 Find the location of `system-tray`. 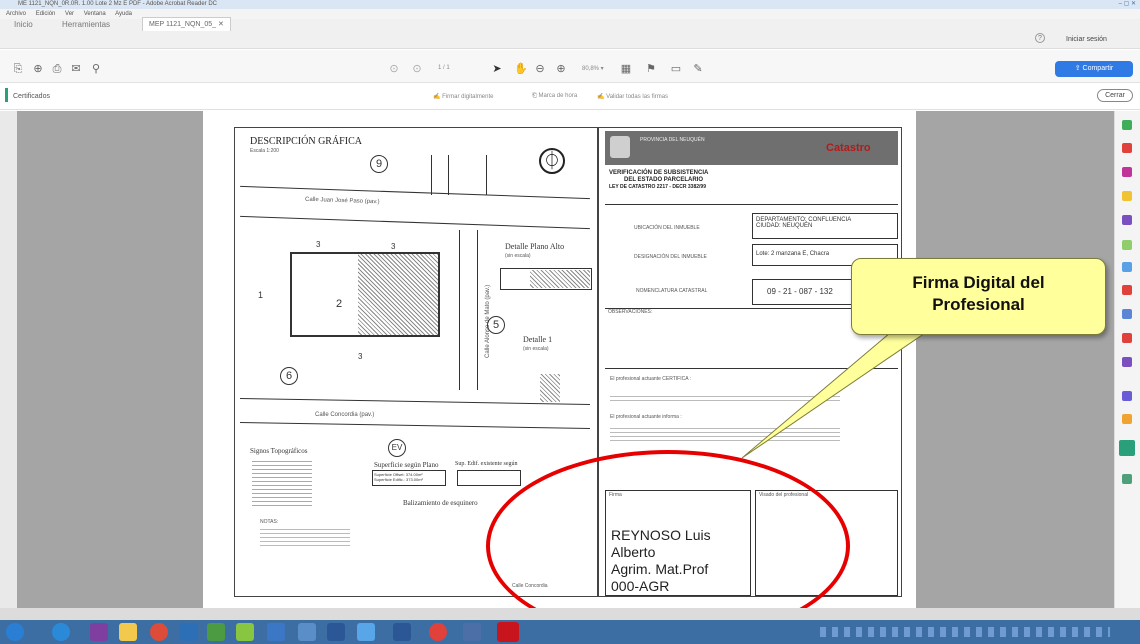

system-tray is located at coordinates (965, 632).